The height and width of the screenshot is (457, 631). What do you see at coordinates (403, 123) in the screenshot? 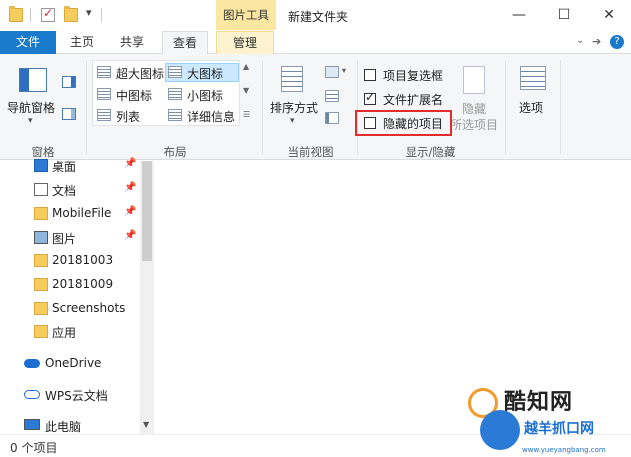
I see `hidden-items-highlight` at bounding box center [403, 123].